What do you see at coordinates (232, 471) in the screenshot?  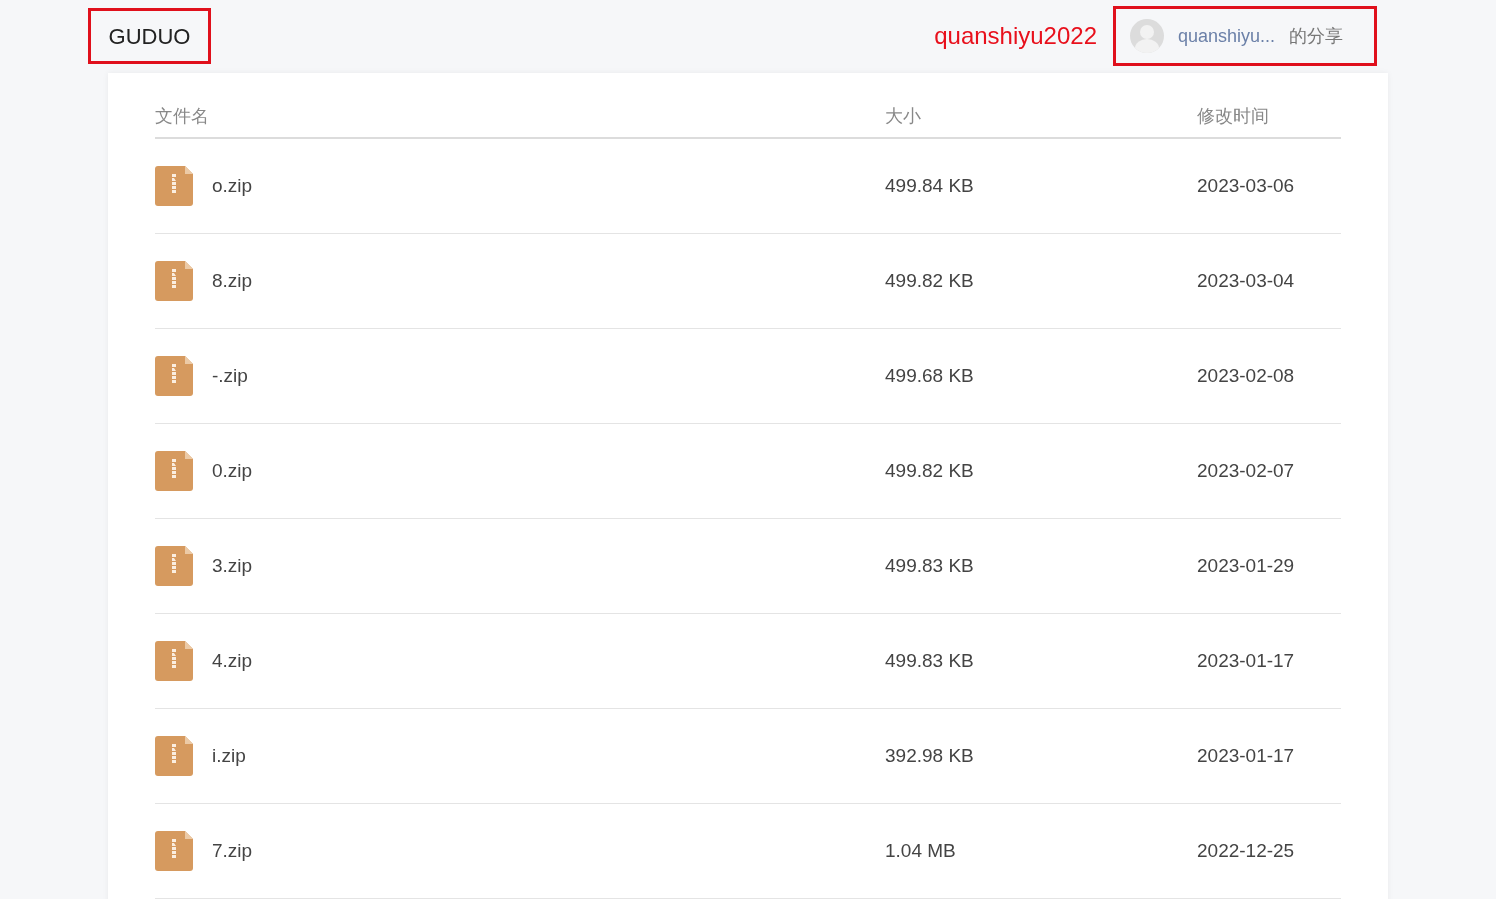 I see `file-name-link: 0.zip` at bounding box center [232, 471].